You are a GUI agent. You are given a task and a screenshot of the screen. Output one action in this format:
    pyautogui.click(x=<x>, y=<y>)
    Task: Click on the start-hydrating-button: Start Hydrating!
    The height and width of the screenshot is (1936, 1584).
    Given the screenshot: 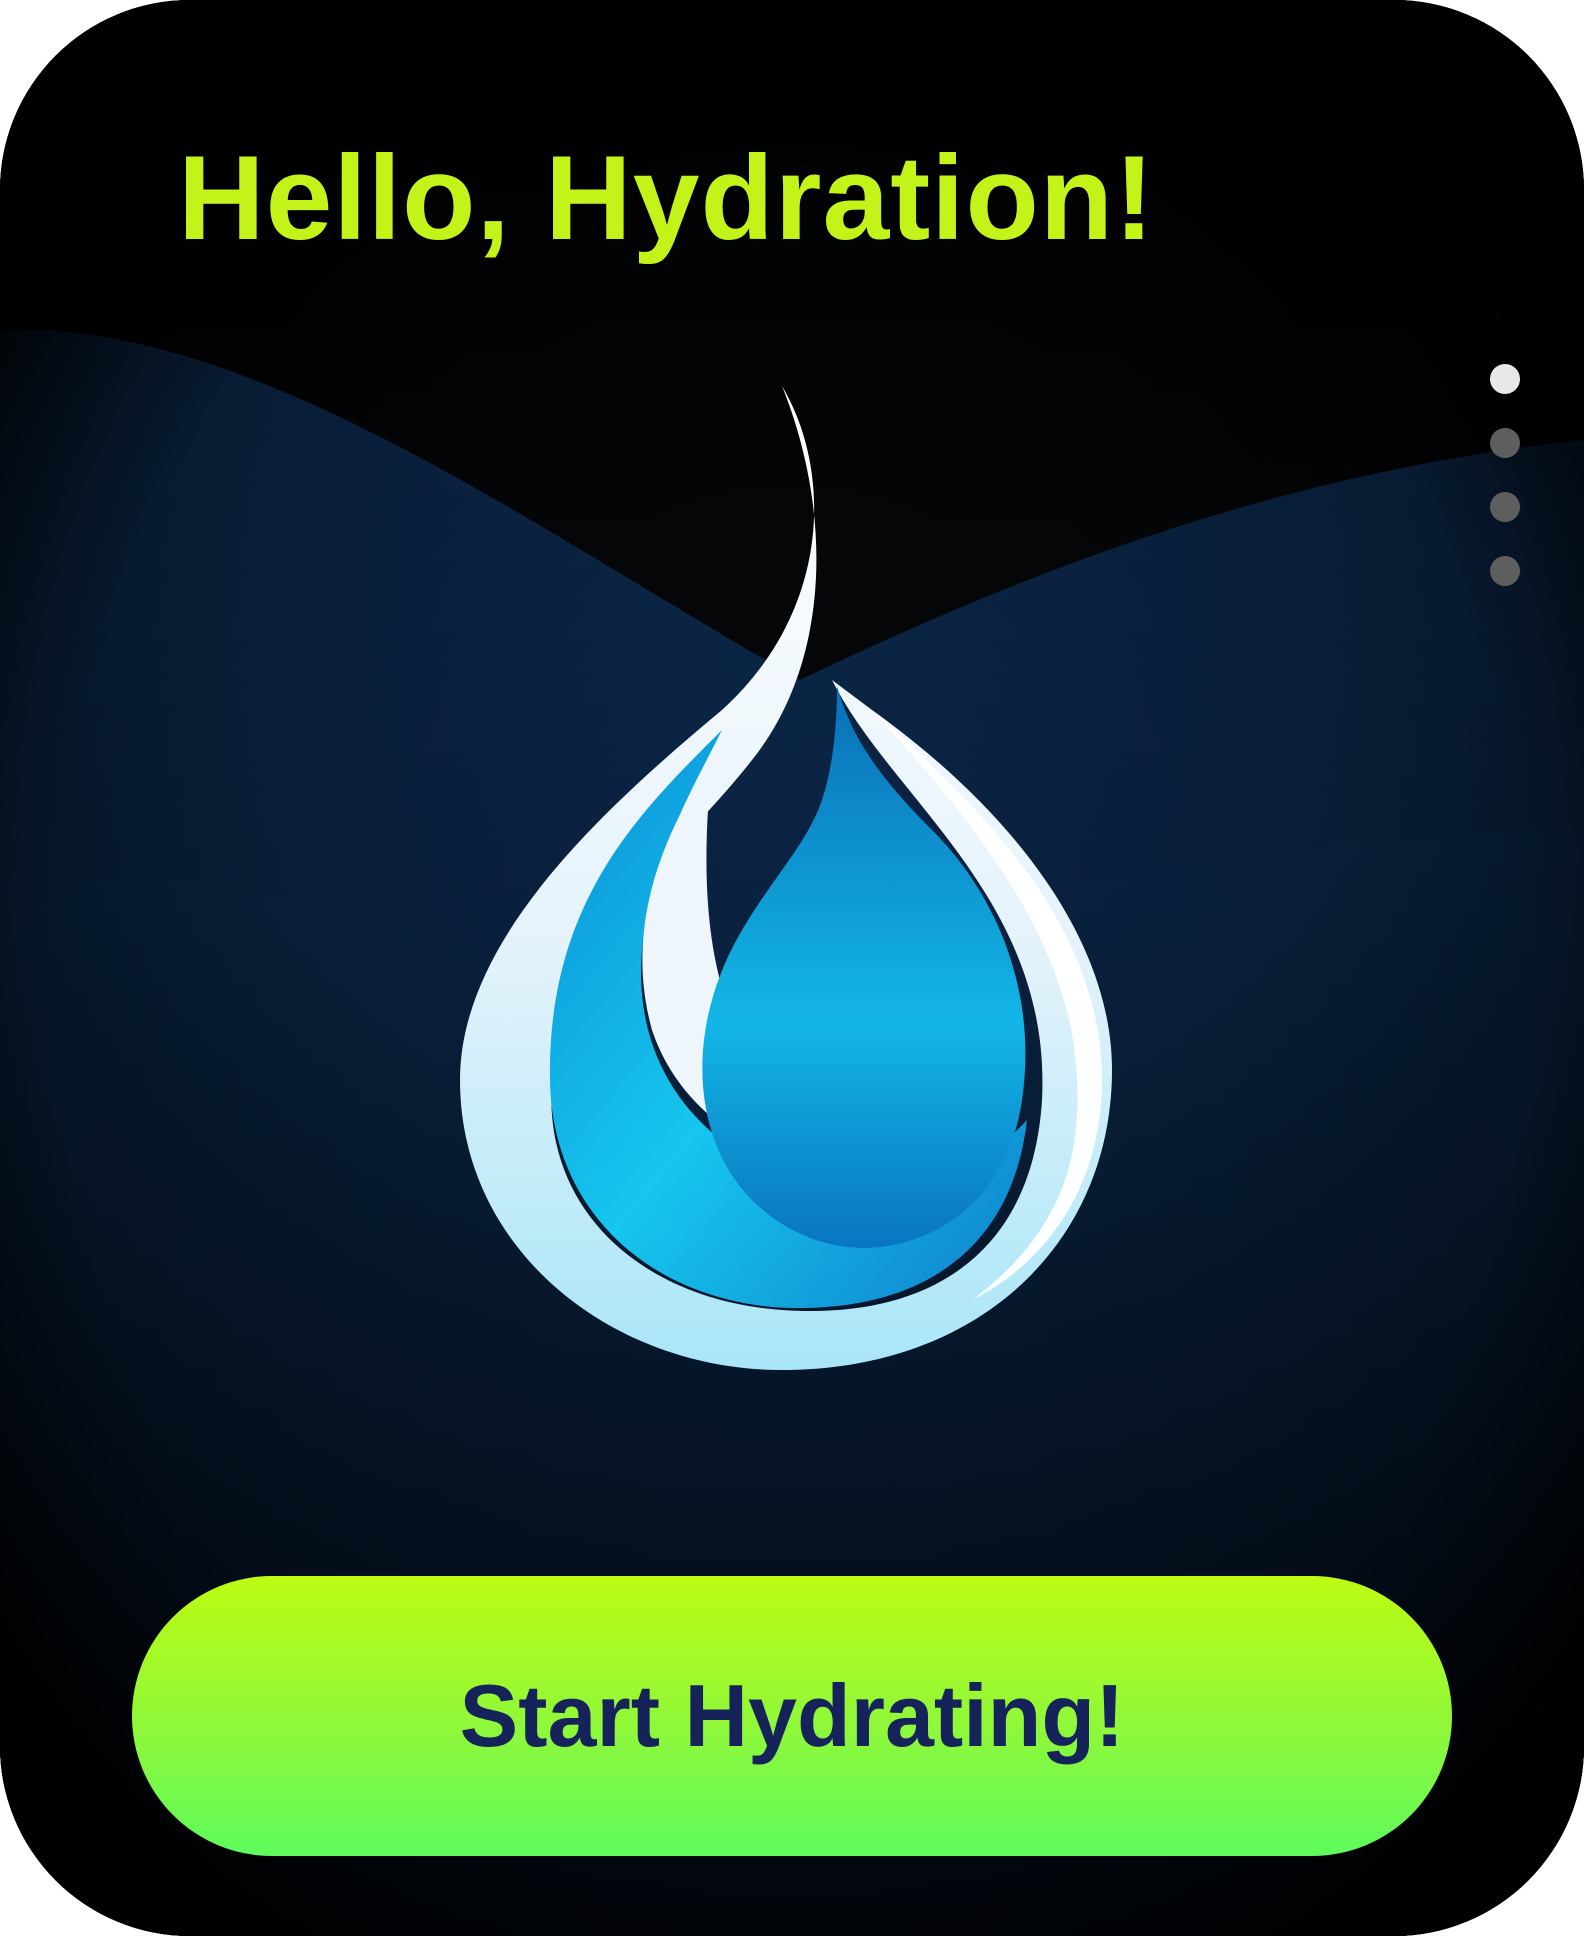 What is the action you would take?
    pyautogui.click(x=792, y=1716)
    